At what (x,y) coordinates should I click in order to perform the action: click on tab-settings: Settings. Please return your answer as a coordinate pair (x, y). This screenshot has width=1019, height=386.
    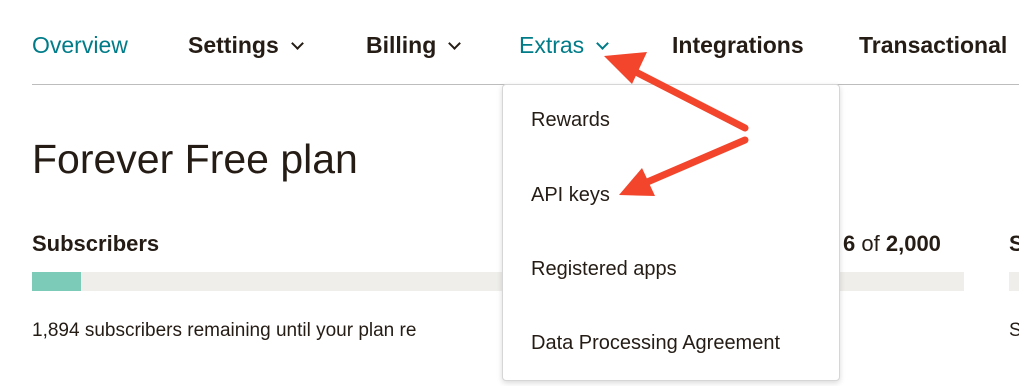
    Looking at the image, I should click on (246, 45).